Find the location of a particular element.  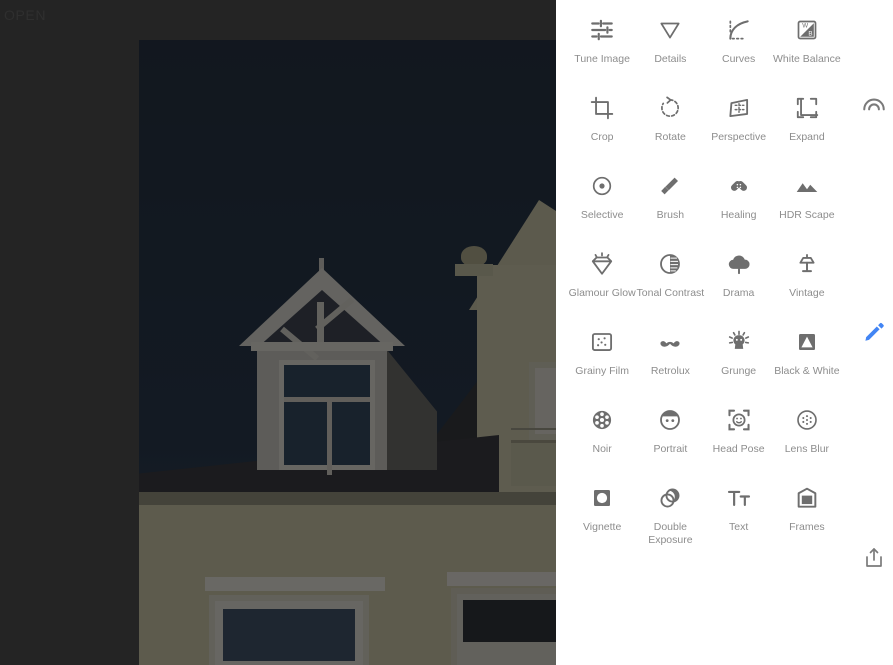

cornice is located at coordinates (347, 498).